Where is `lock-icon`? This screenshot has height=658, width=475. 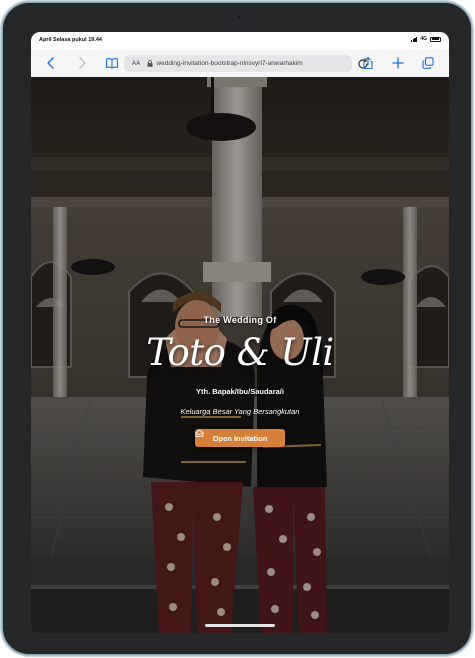
lock-icon is located at coordinates (150, 63).